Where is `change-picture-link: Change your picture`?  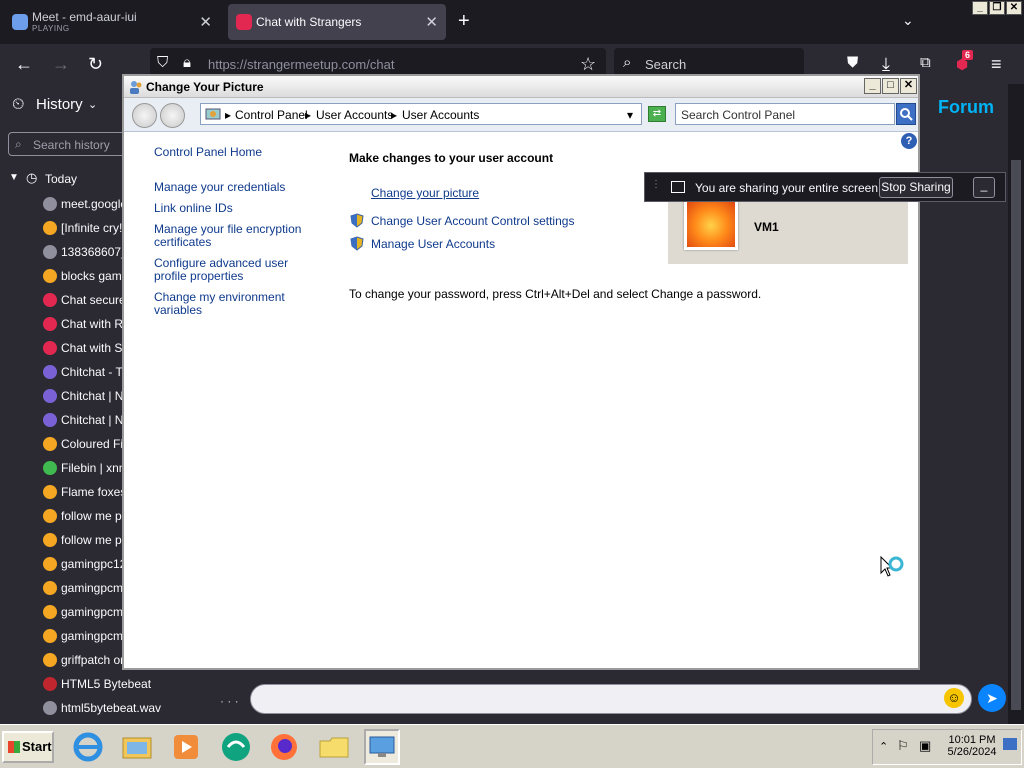 change-picture-link: Change your picture is located at coordinates (425, 193).